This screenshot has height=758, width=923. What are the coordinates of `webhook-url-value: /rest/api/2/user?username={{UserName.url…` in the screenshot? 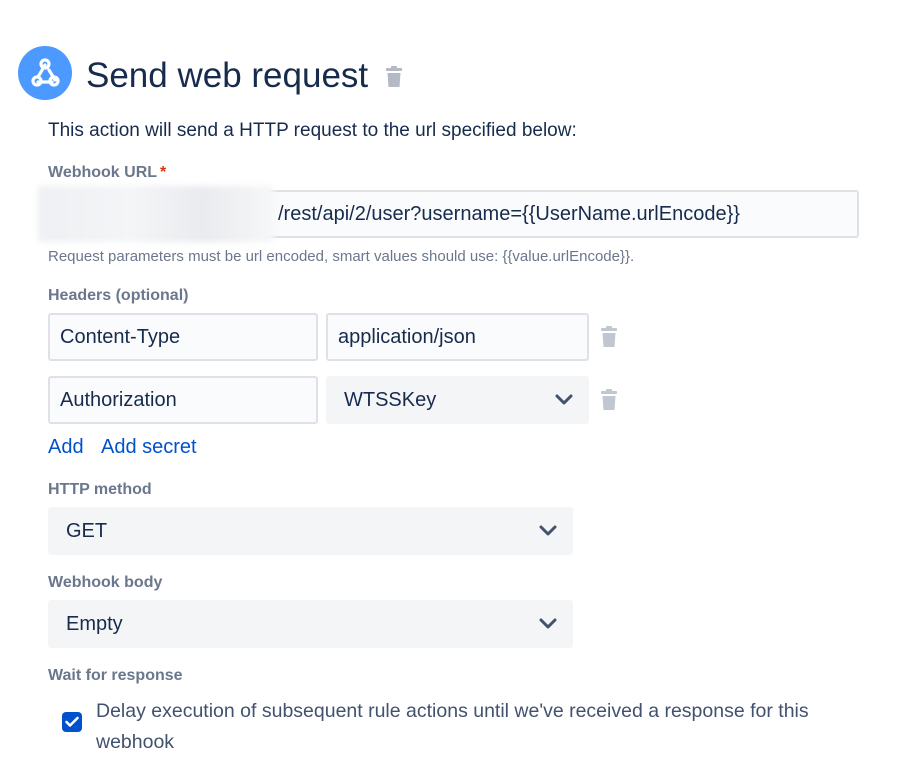 It's located at (509, 214).